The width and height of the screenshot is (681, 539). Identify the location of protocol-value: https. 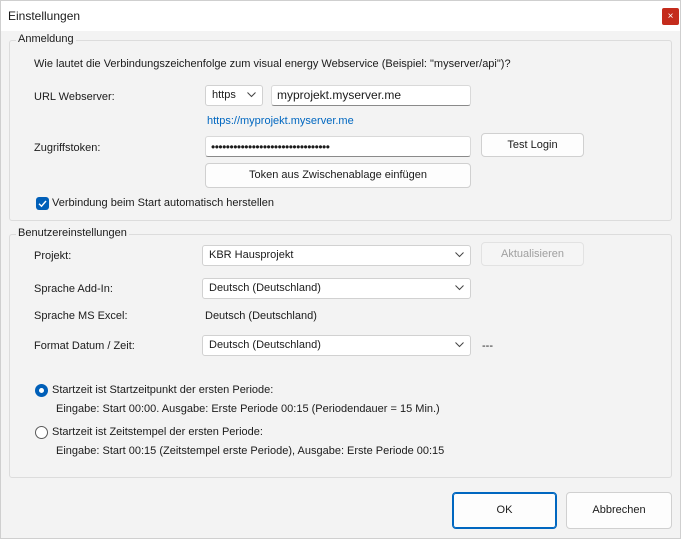
(224, 95).